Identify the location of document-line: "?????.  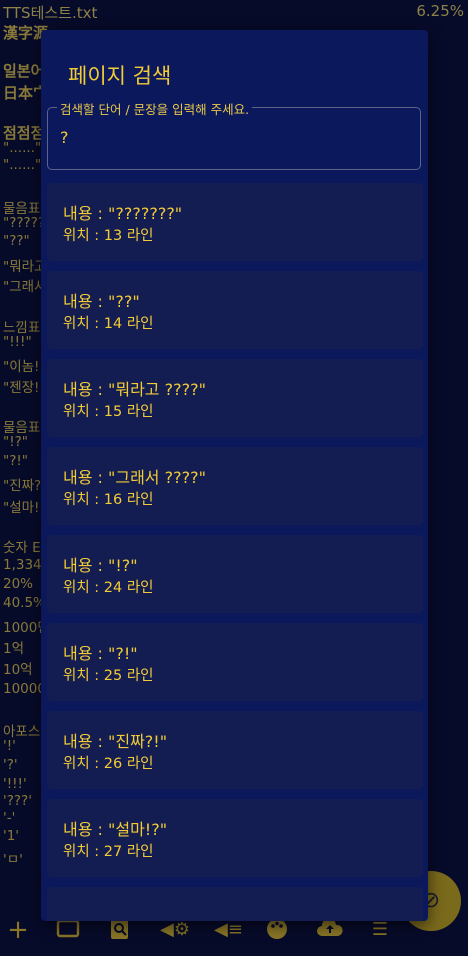
(24, 223).